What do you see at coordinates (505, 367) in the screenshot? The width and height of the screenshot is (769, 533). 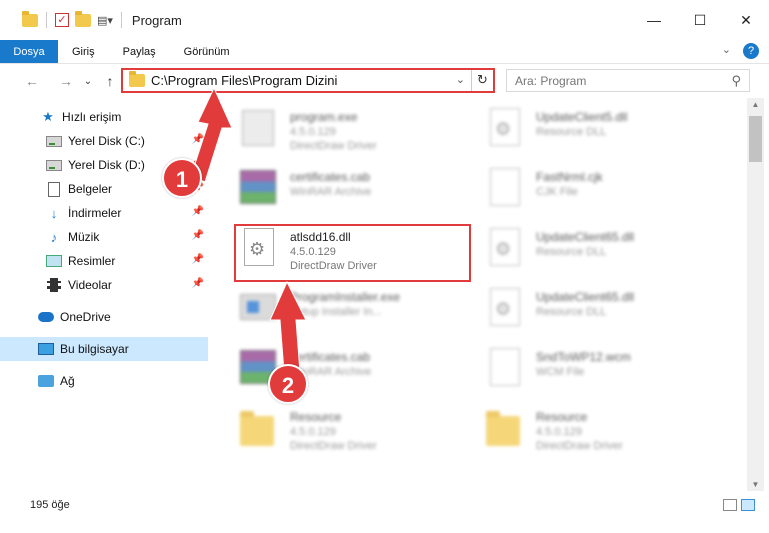 I see `generic-file-icon` at bounding box center [505, 367].